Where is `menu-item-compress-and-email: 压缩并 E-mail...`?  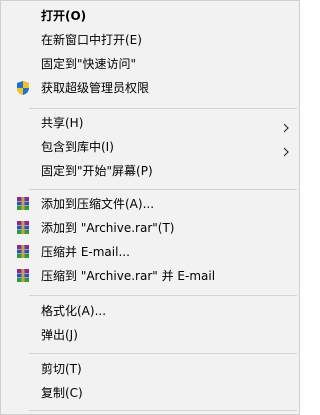 menu-item-compress-and-email: 压缩并 E-mail... is located at coordinates (150, 252).